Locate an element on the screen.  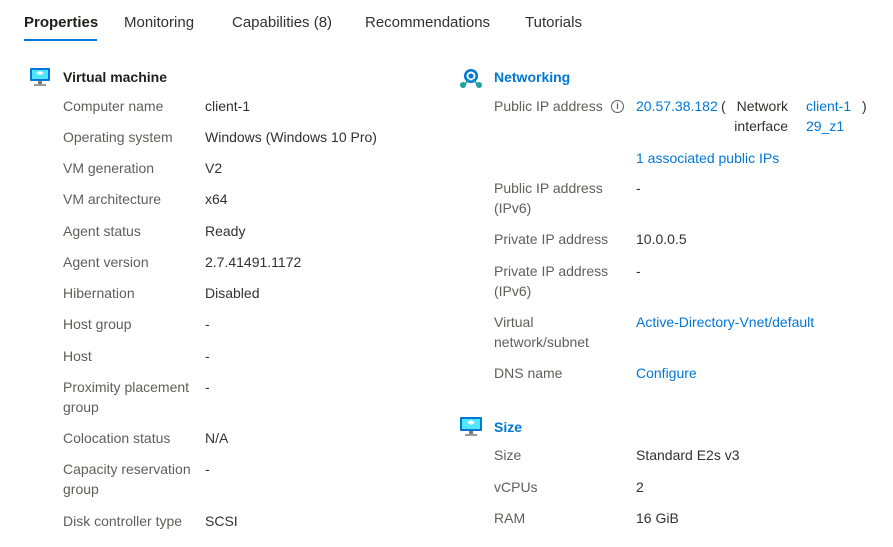
net-value-private-ip: 10.0.0.5 is located at coordinates (661, 239).